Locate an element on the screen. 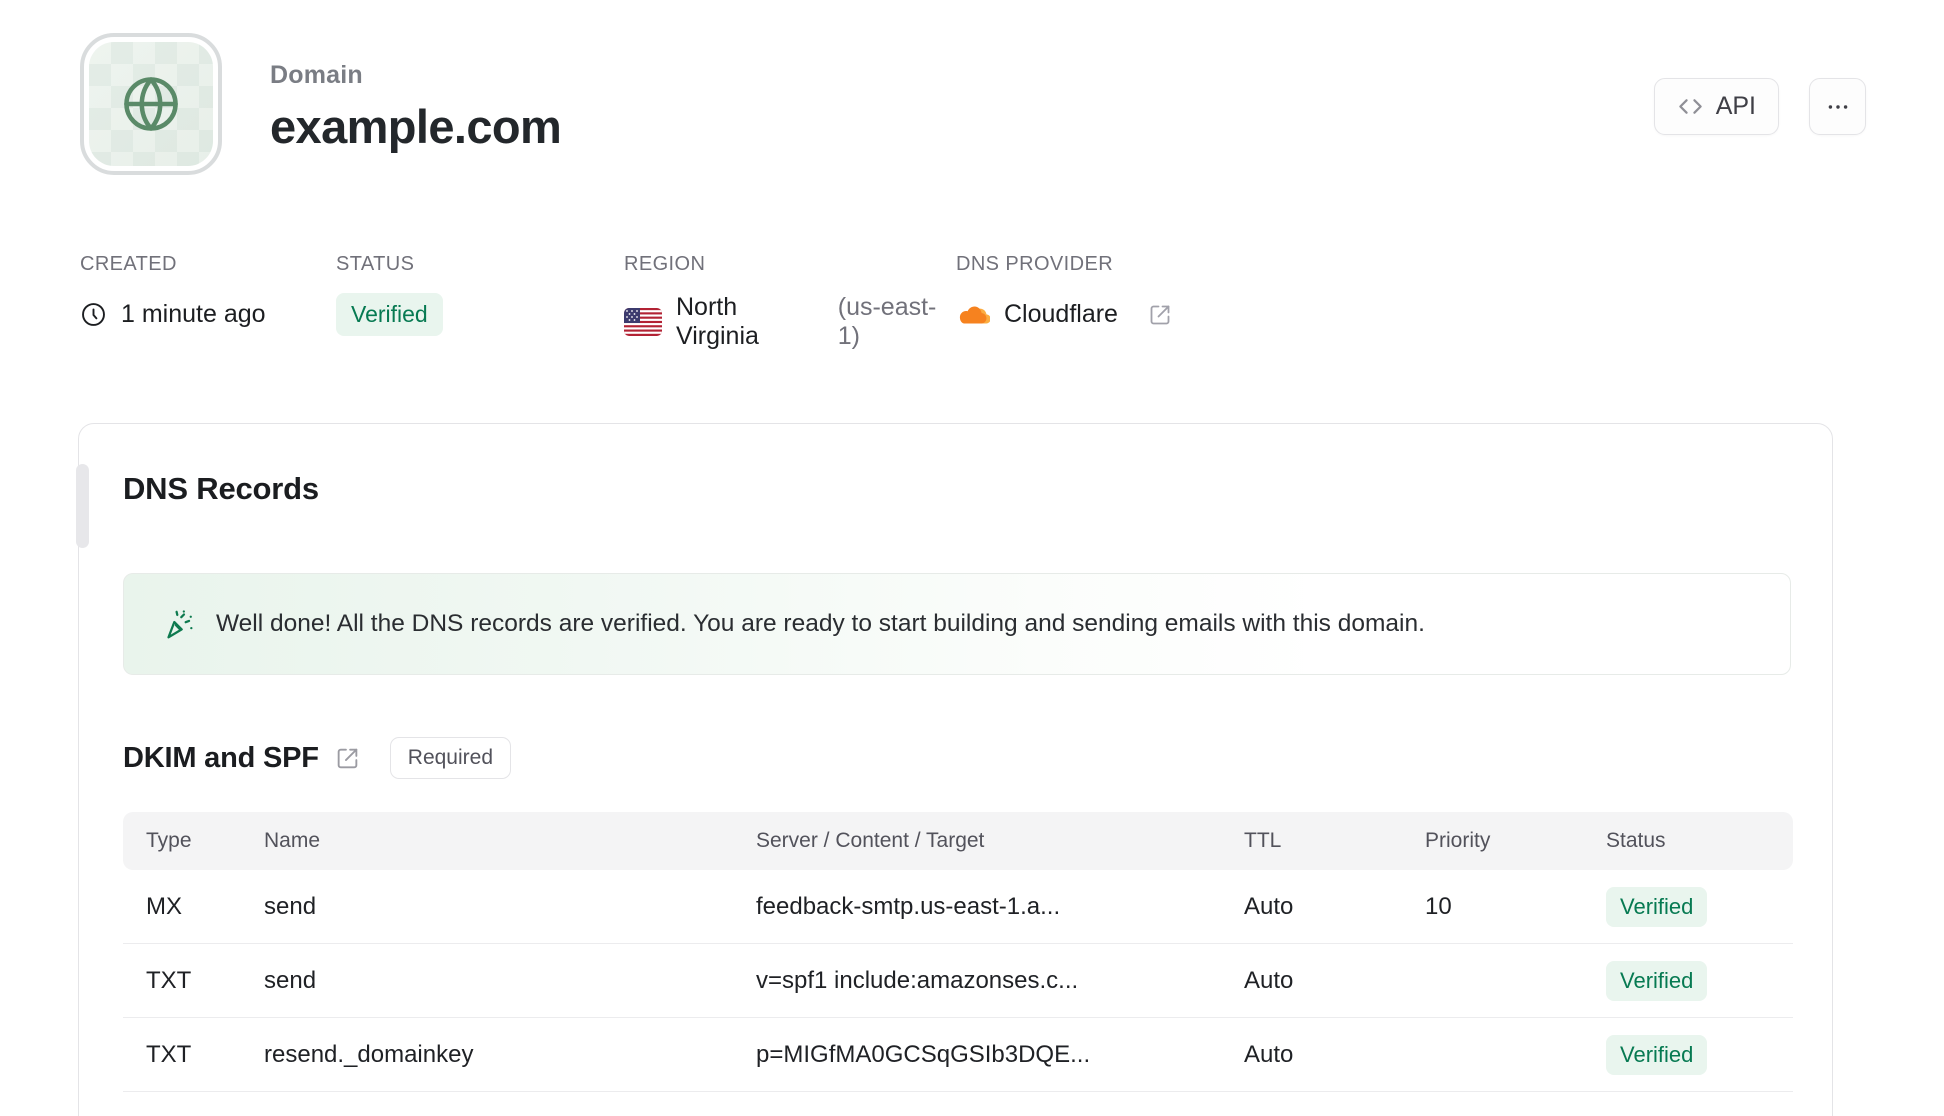  api-button: API is located at coordinates (1716, 106).